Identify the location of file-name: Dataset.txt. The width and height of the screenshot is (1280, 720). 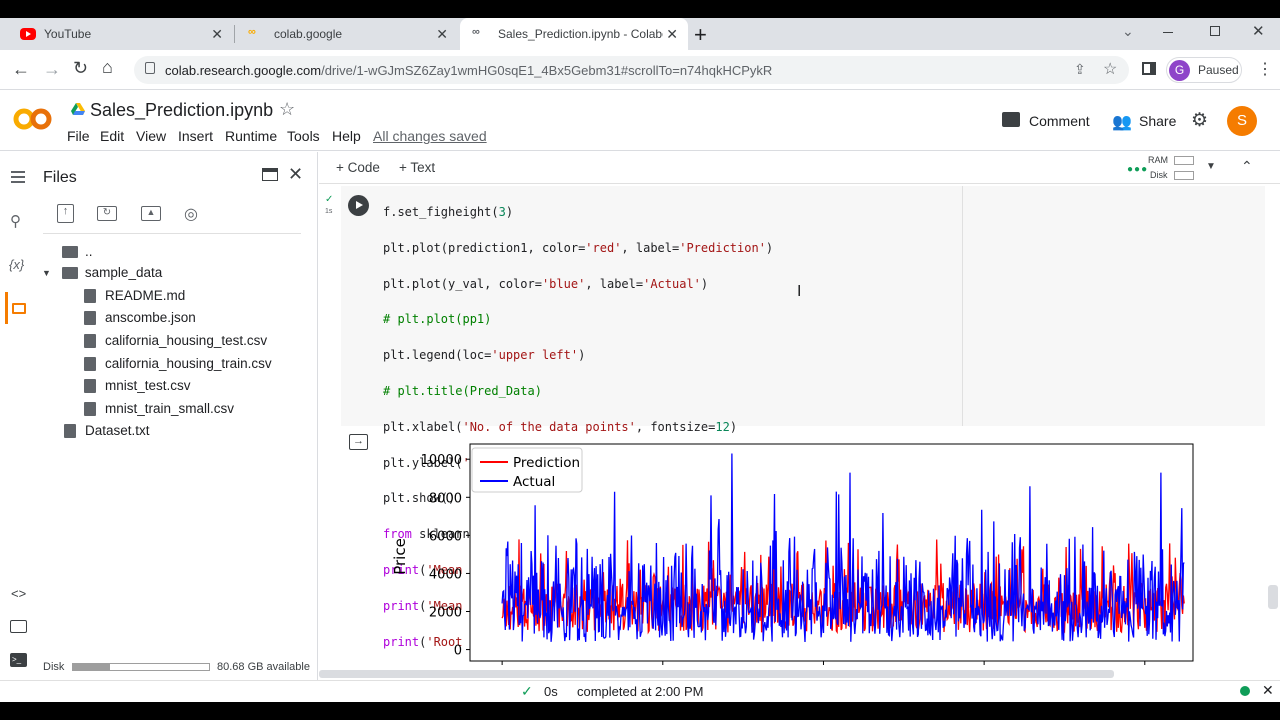
(117, 430).